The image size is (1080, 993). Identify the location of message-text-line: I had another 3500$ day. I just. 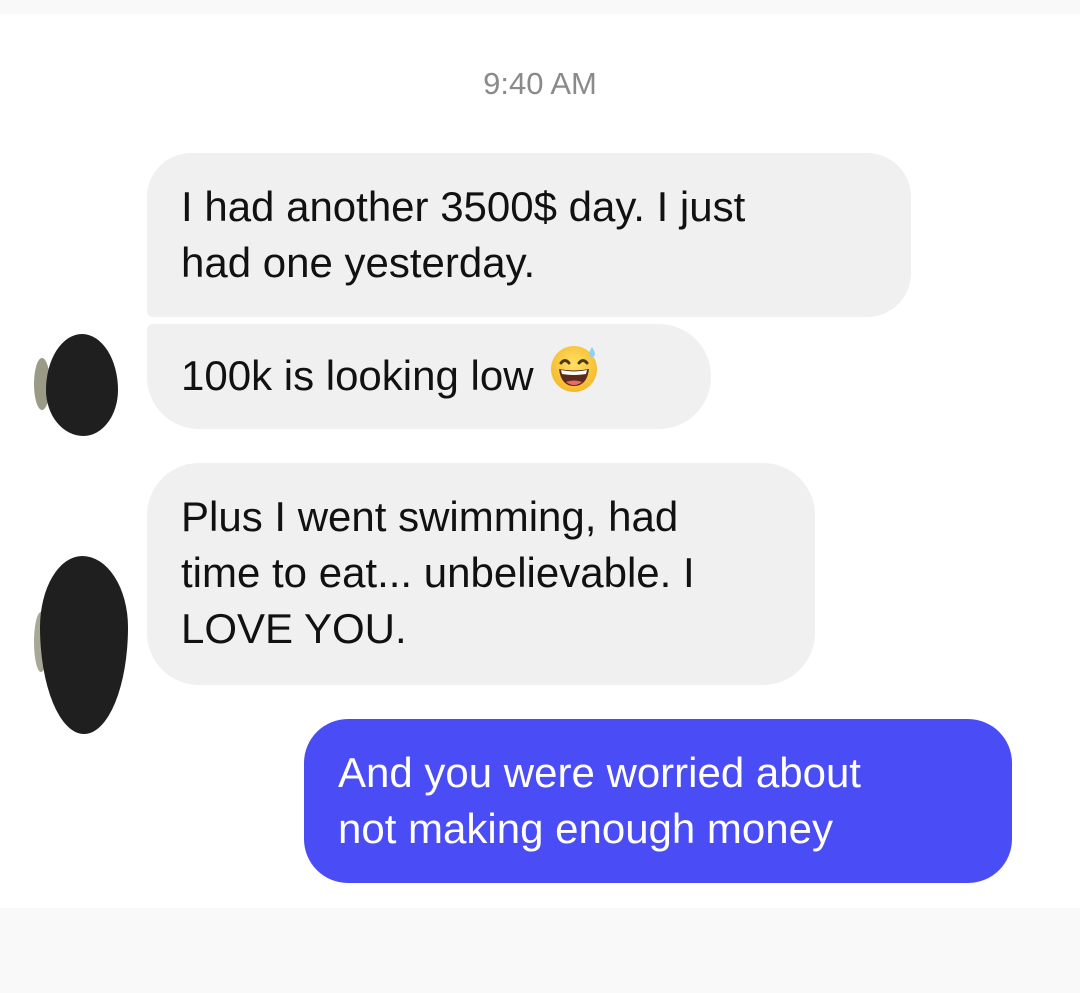
(463, 206).